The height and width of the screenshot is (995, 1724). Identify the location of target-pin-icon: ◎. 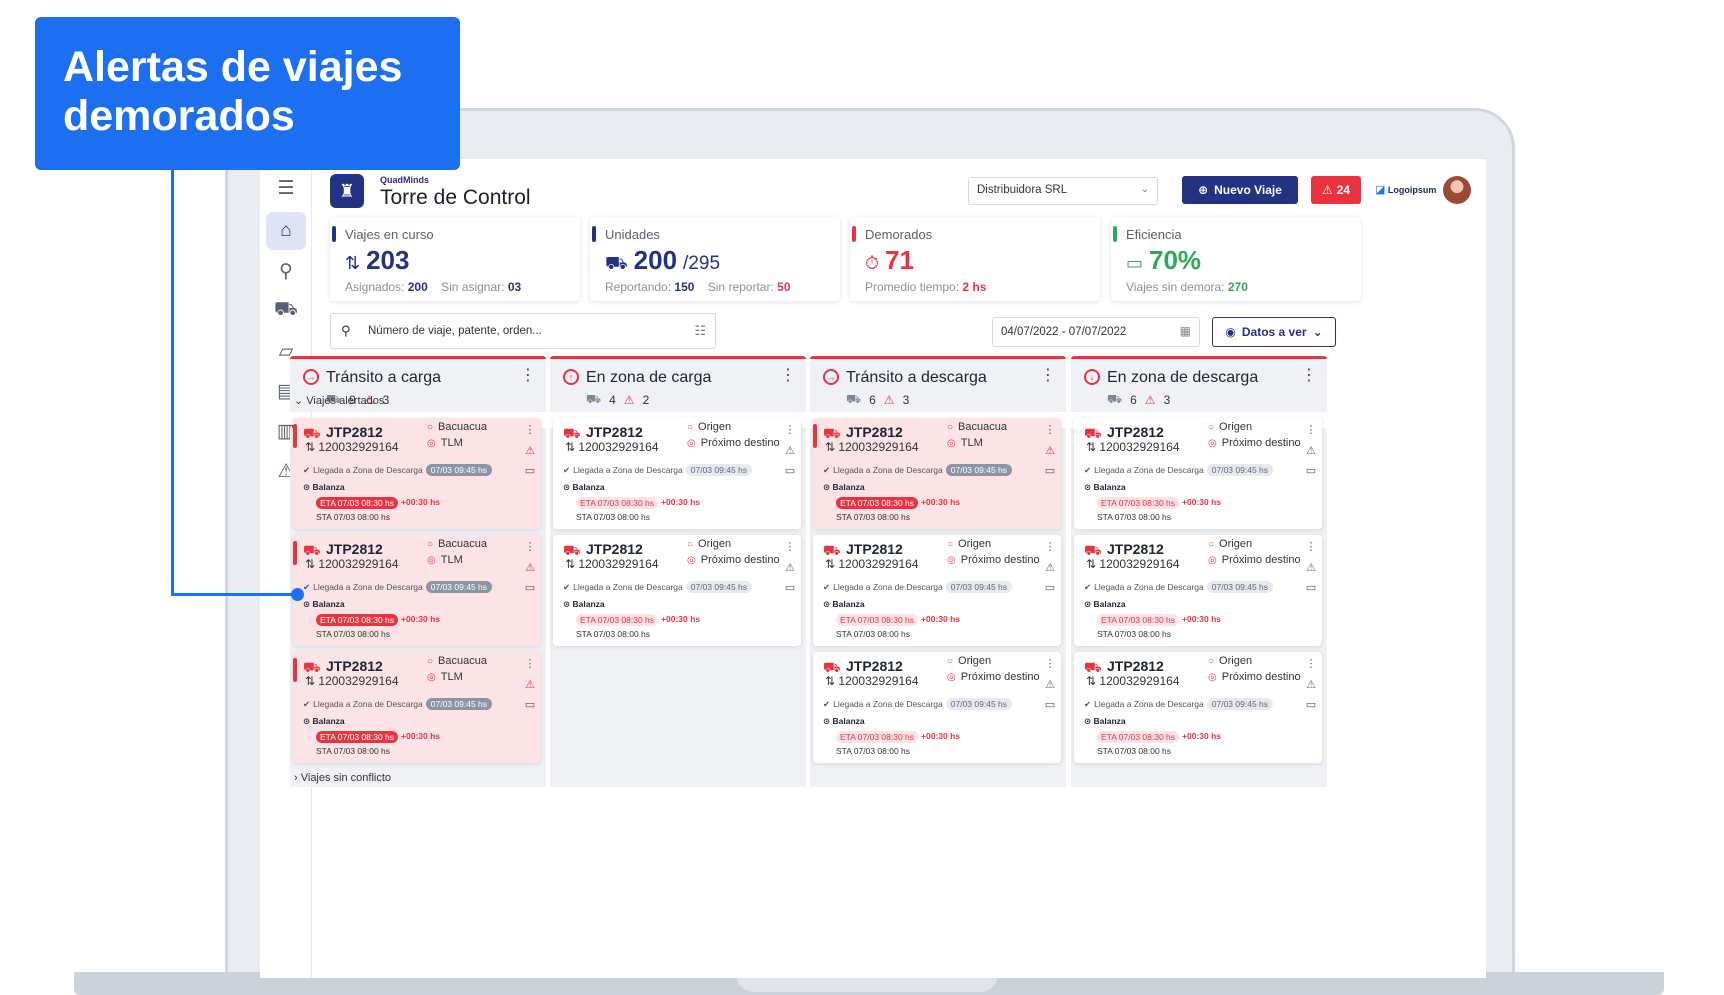
(431, 443).